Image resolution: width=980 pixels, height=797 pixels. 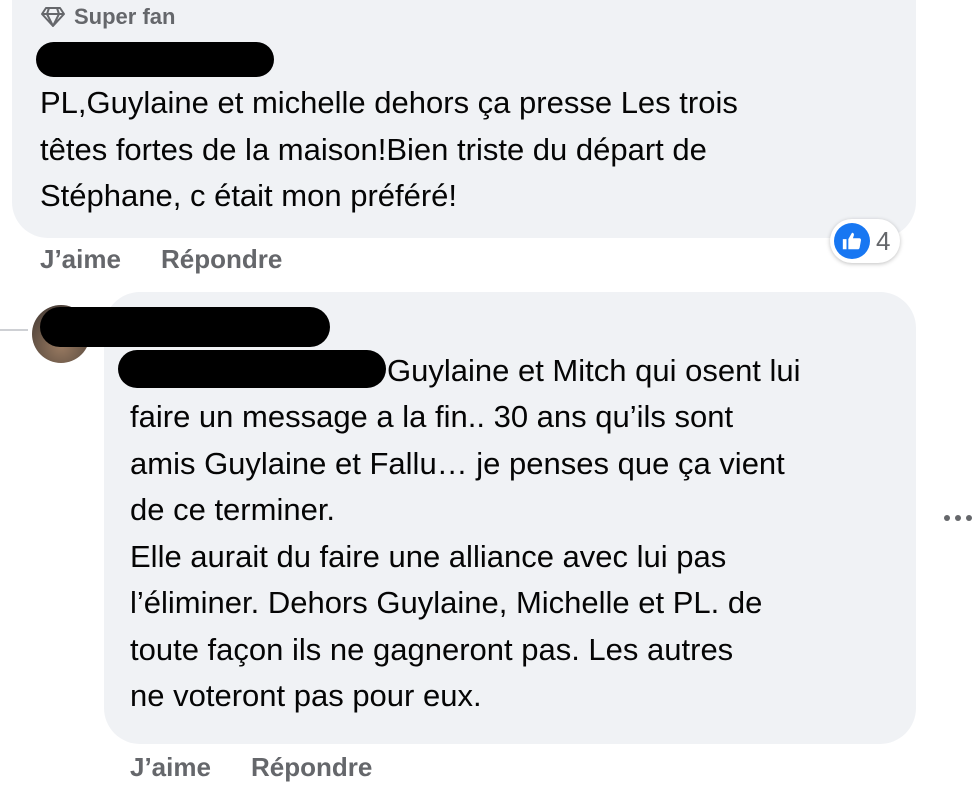 What do you see at coordinates (125, 16) in the screenshot?
I see `badge-label: Super fan` at bounding box center [125, 16].